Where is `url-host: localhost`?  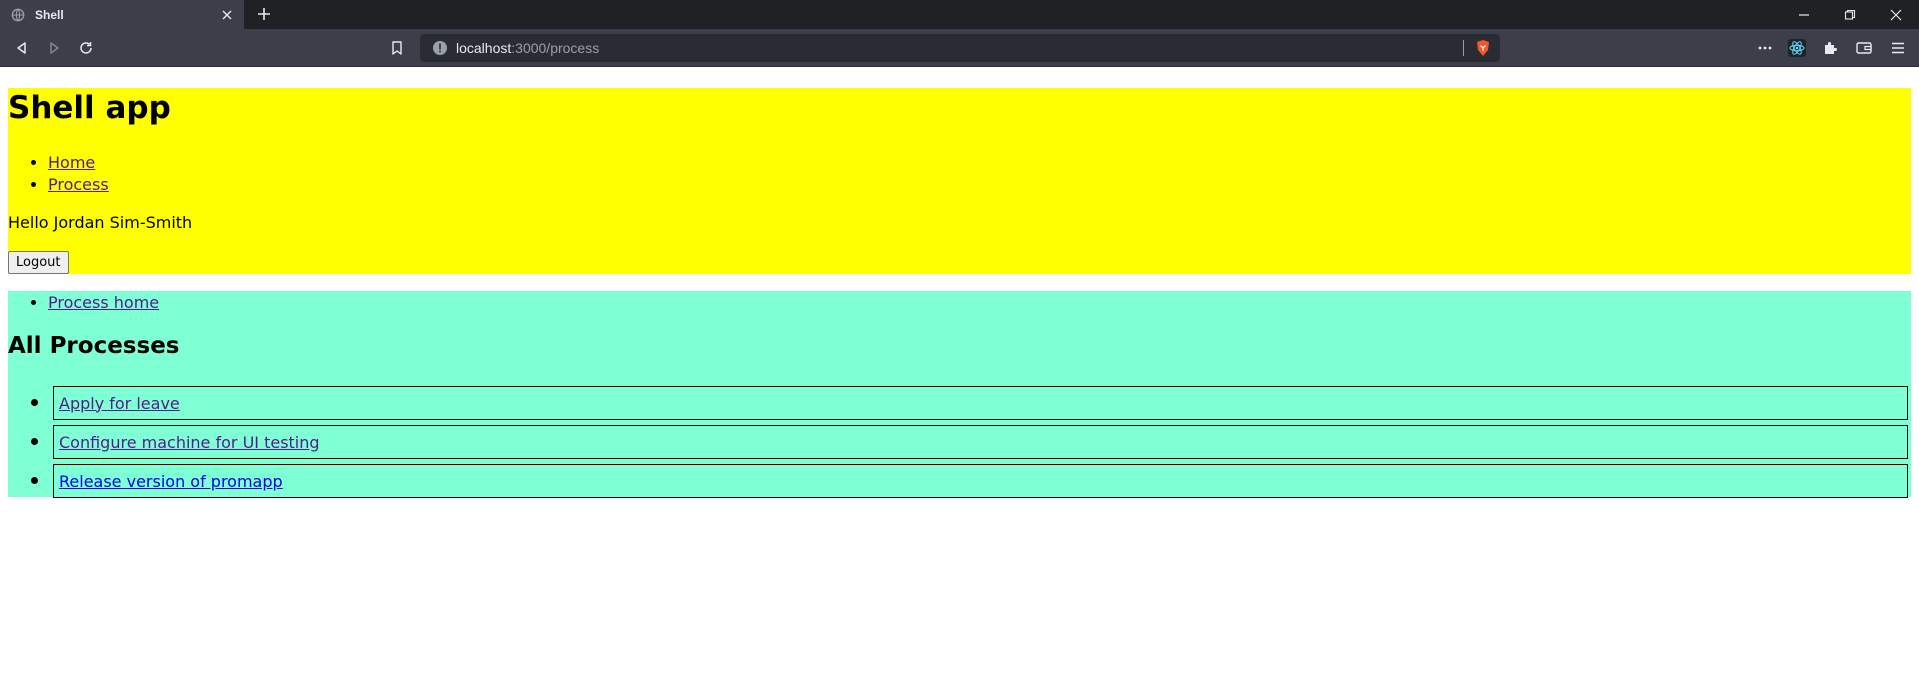 url-host: localhost is located at coordinates (484, 48).